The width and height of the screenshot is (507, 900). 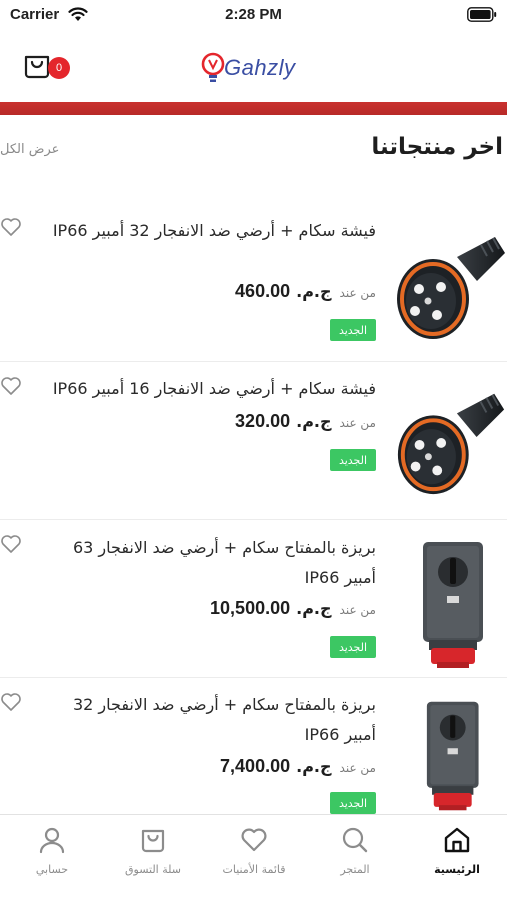 I want to click on app-header: 0 Gahzly, so click(x=253, y=68).